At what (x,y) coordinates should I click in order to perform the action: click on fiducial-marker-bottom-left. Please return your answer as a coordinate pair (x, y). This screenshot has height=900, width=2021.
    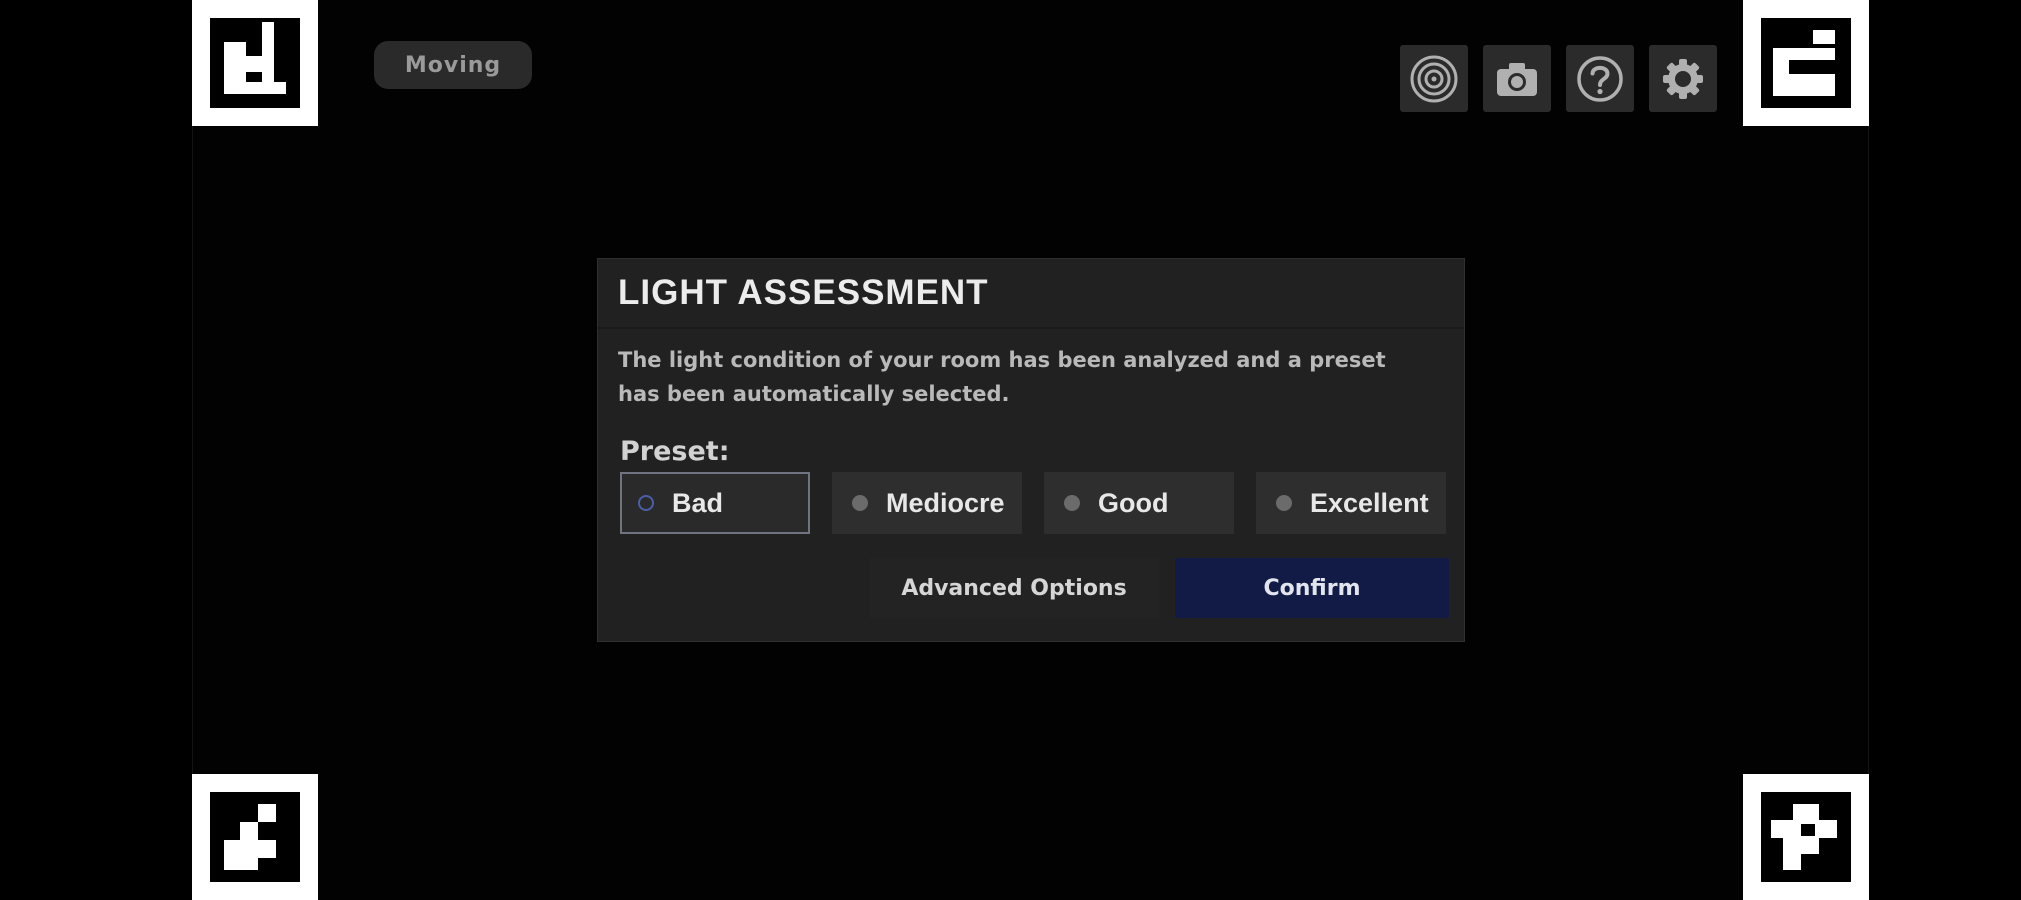
    Looking at the image, I should click on (255, 837).